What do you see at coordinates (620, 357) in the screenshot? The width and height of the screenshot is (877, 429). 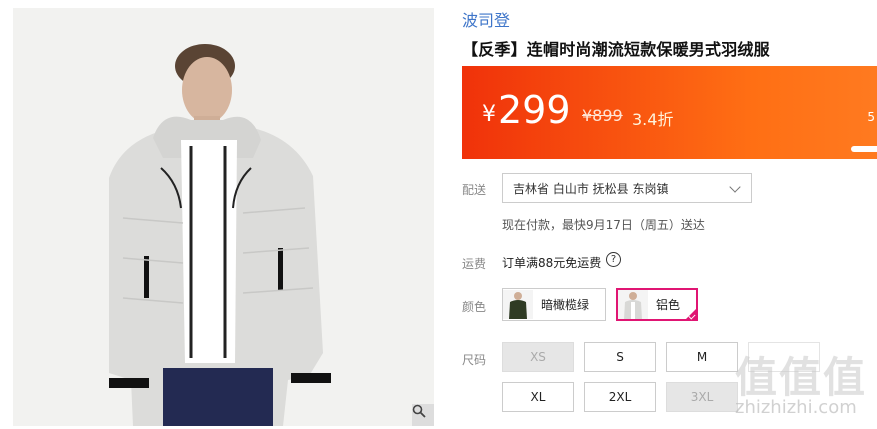 I see `size-option-s: S` at bounding box center [620, 357].